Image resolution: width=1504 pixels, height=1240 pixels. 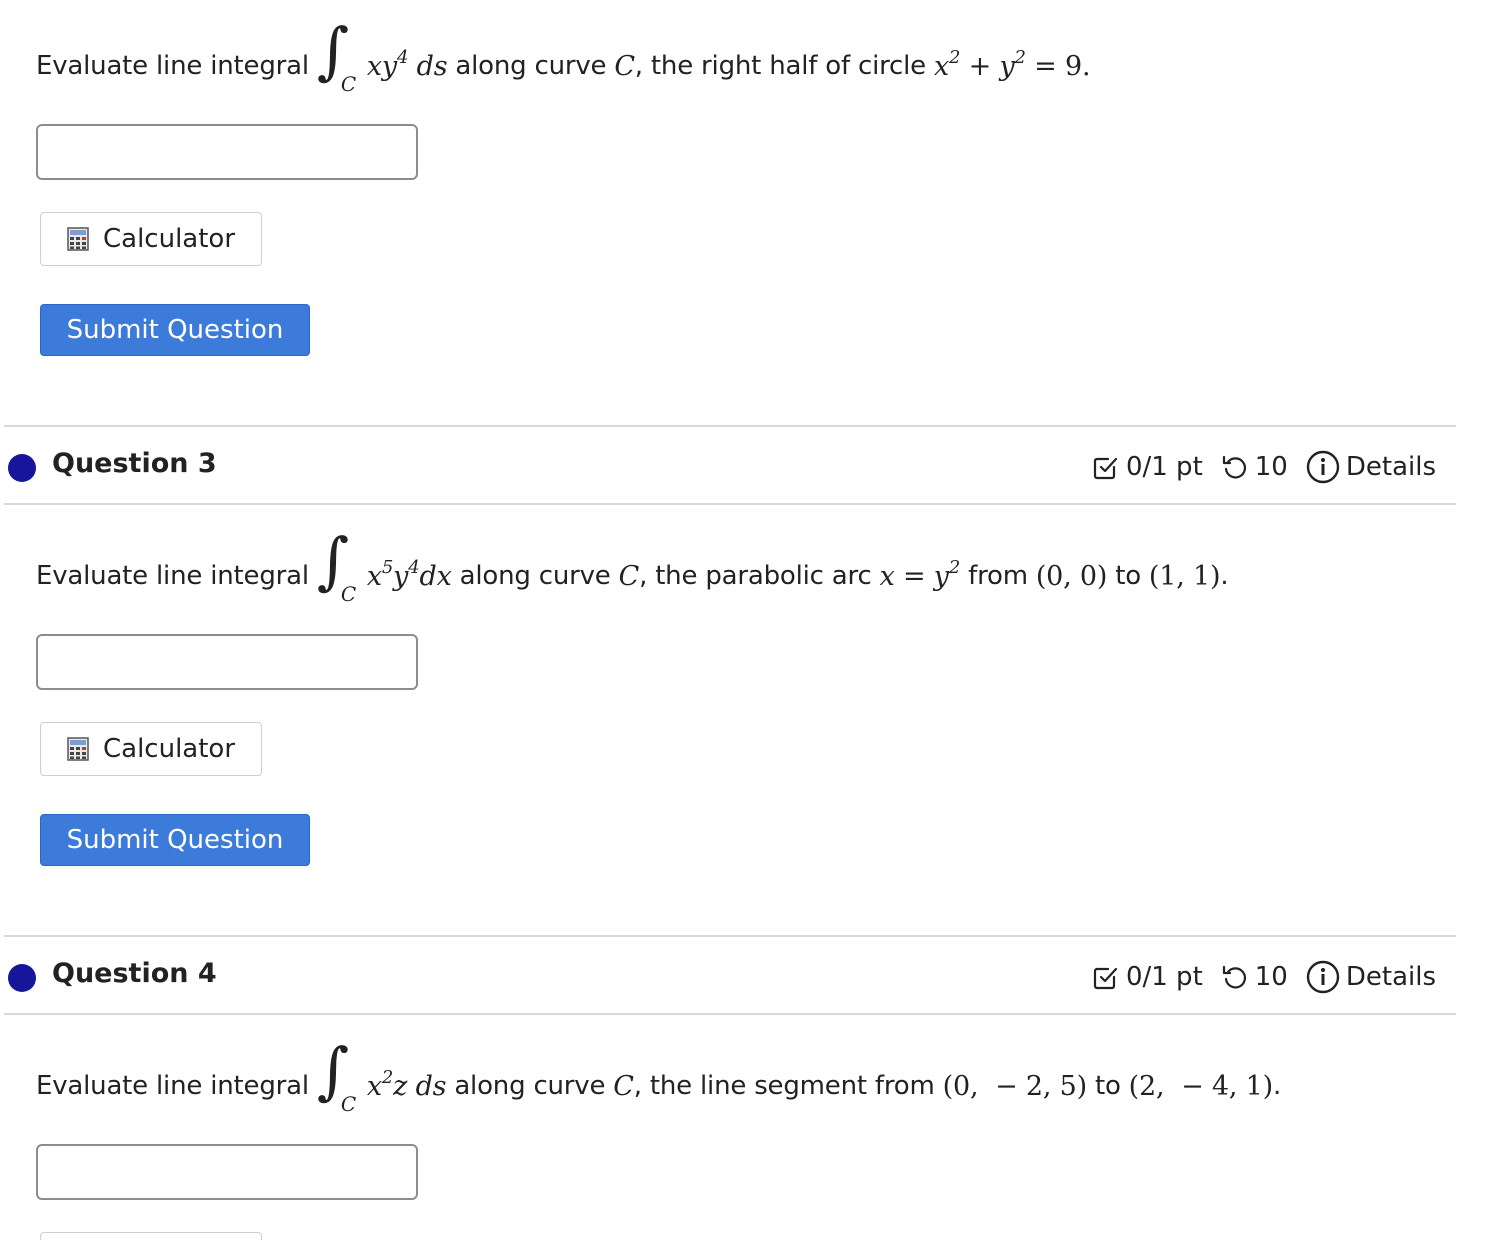 What do you see at coordinates (780, 66) in the screenshot?
I see `prompt-desc: , the right half of circle` at bounding box center [780, 66].